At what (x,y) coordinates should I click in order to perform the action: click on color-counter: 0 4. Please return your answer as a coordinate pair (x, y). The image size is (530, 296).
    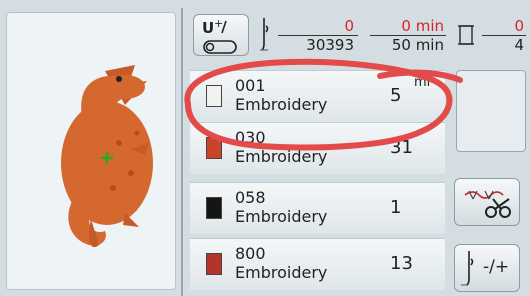
    Looking at the image, I should click on (490, 35).